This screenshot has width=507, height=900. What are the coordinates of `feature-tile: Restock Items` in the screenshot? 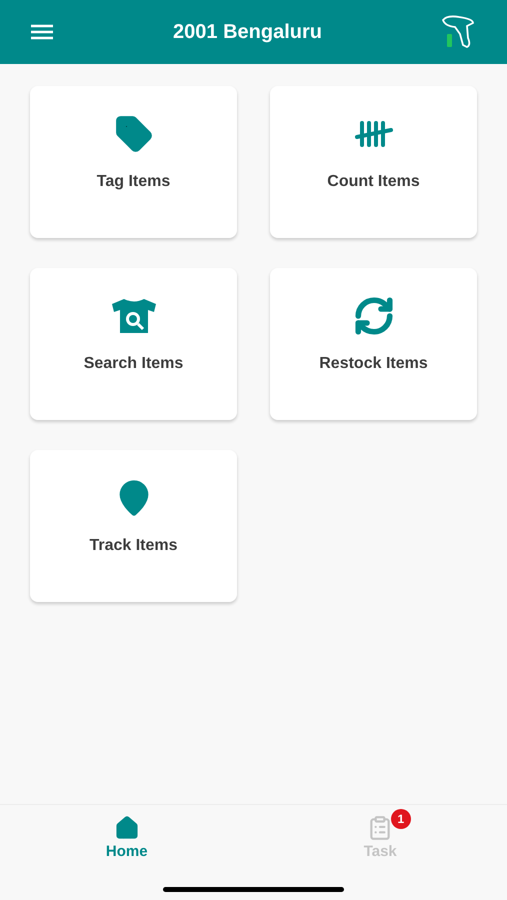 It's located at (373, 344).